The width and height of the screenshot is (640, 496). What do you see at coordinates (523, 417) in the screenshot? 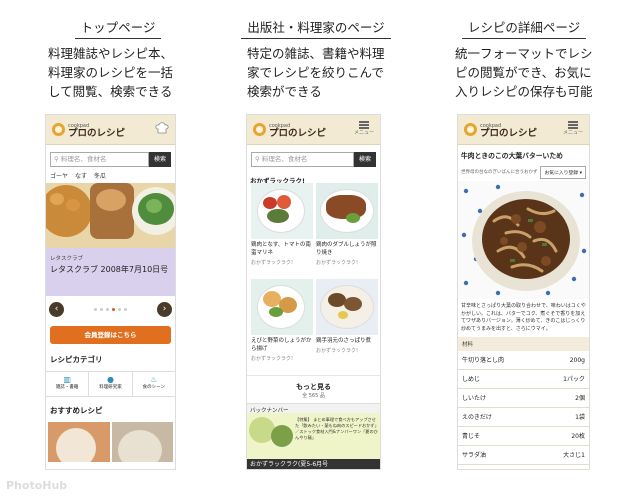
I see `ingredient-row: えのきだけ 1袋` at bounding box center [523, 417].